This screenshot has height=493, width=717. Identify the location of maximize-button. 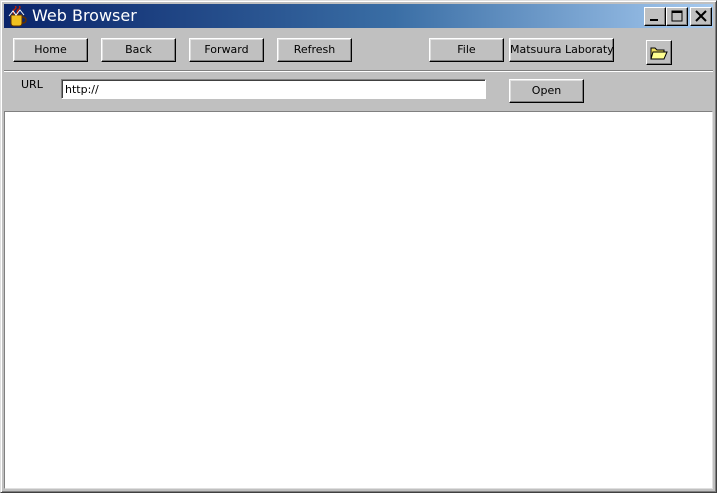
(677, 16).